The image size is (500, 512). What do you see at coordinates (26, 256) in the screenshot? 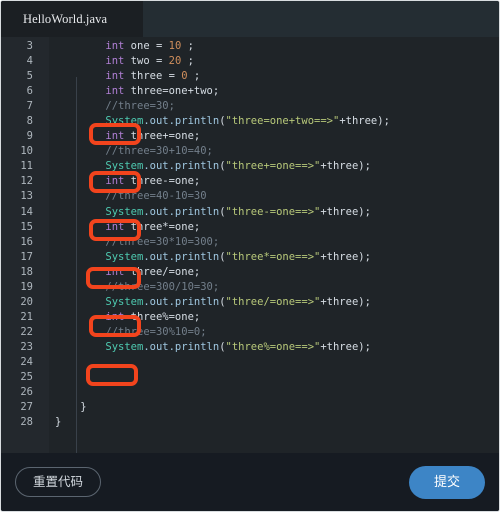
I see `line-number: 17` at bounding box center [26, 256].